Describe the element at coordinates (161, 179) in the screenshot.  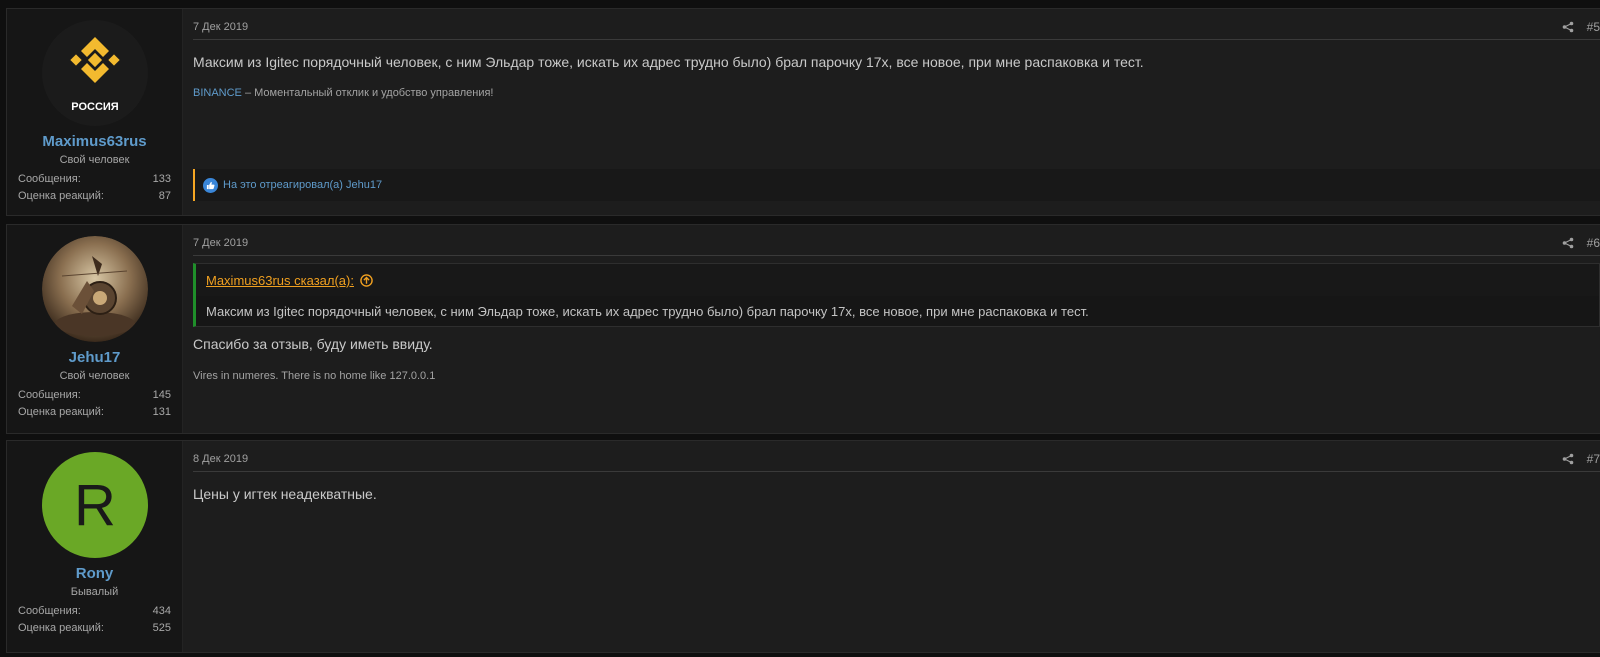
I see `stat-value: 133` at that location.